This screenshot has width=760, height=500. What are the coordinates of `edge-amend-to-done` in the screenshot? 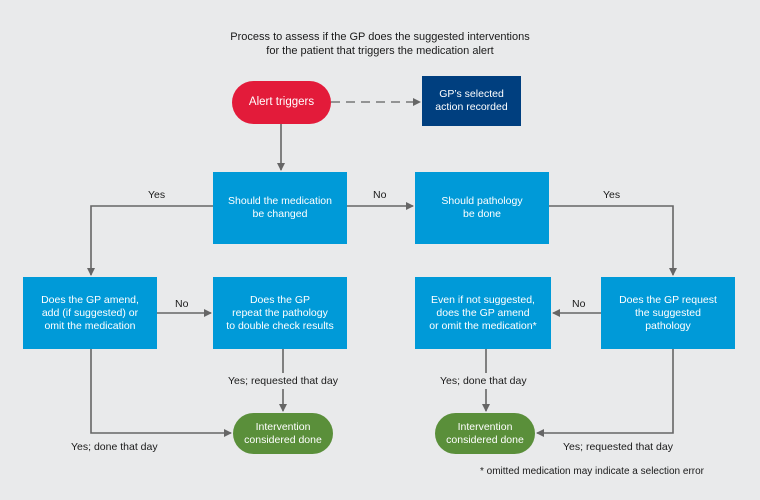 It's located at (161, 393).